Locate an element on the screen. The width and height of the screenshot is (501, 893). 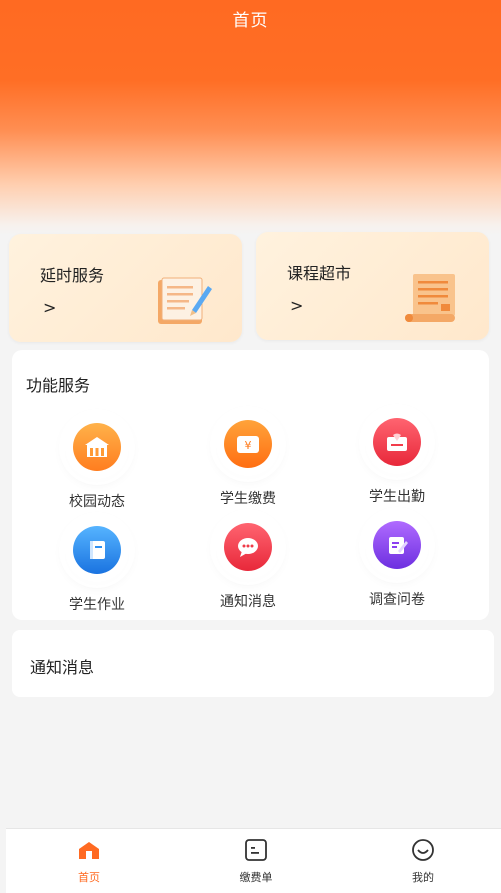
course-market-title: 课程超市 is located at coordinates (319, 273).